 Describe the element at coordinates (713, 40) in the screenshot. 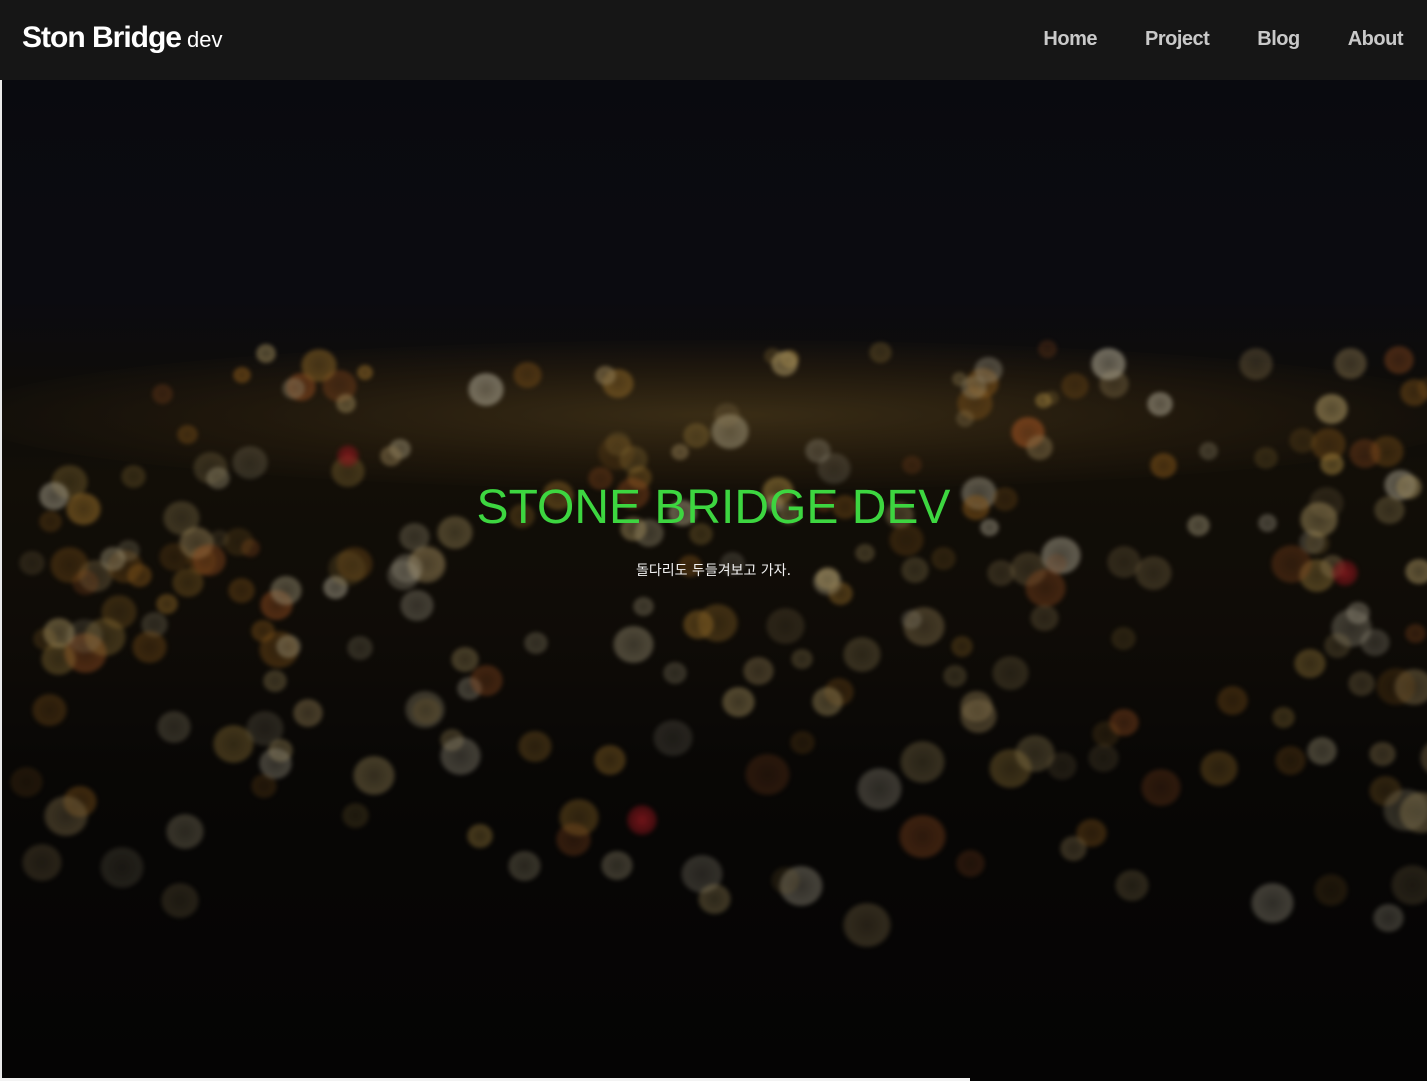

I see `top-navbar: Ston Bridge dev Home Project Blog About` at that location.